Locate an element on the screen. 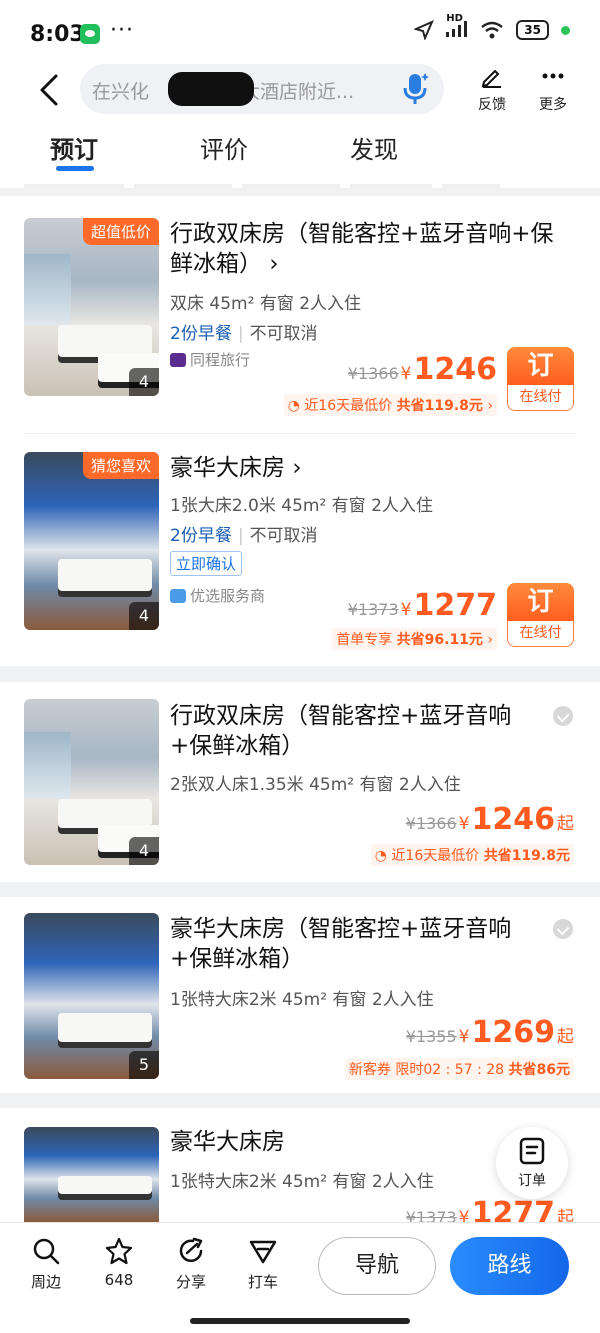  navigate-button: 导航 is located at coordinates (377, 1266).